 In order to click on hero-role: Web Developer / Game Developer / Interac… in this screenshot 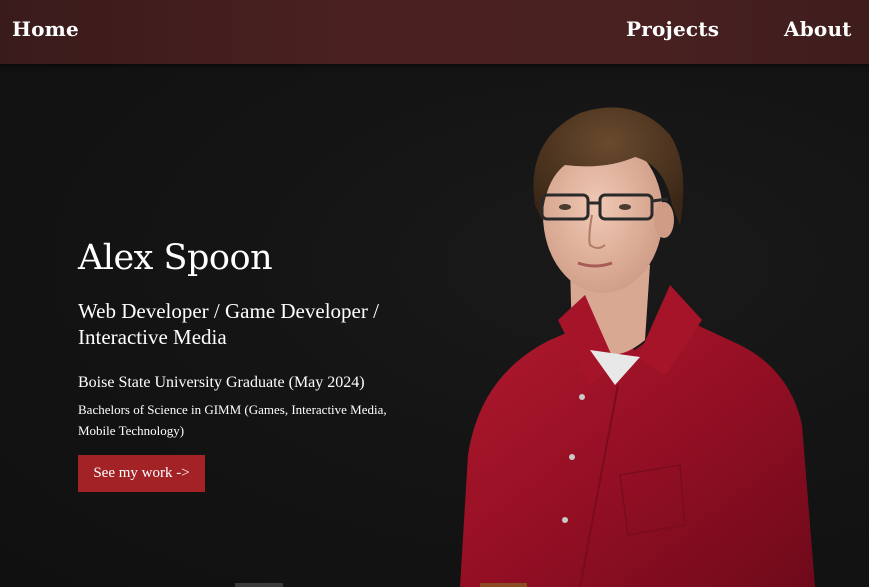, I will do `click(228, 324)`.